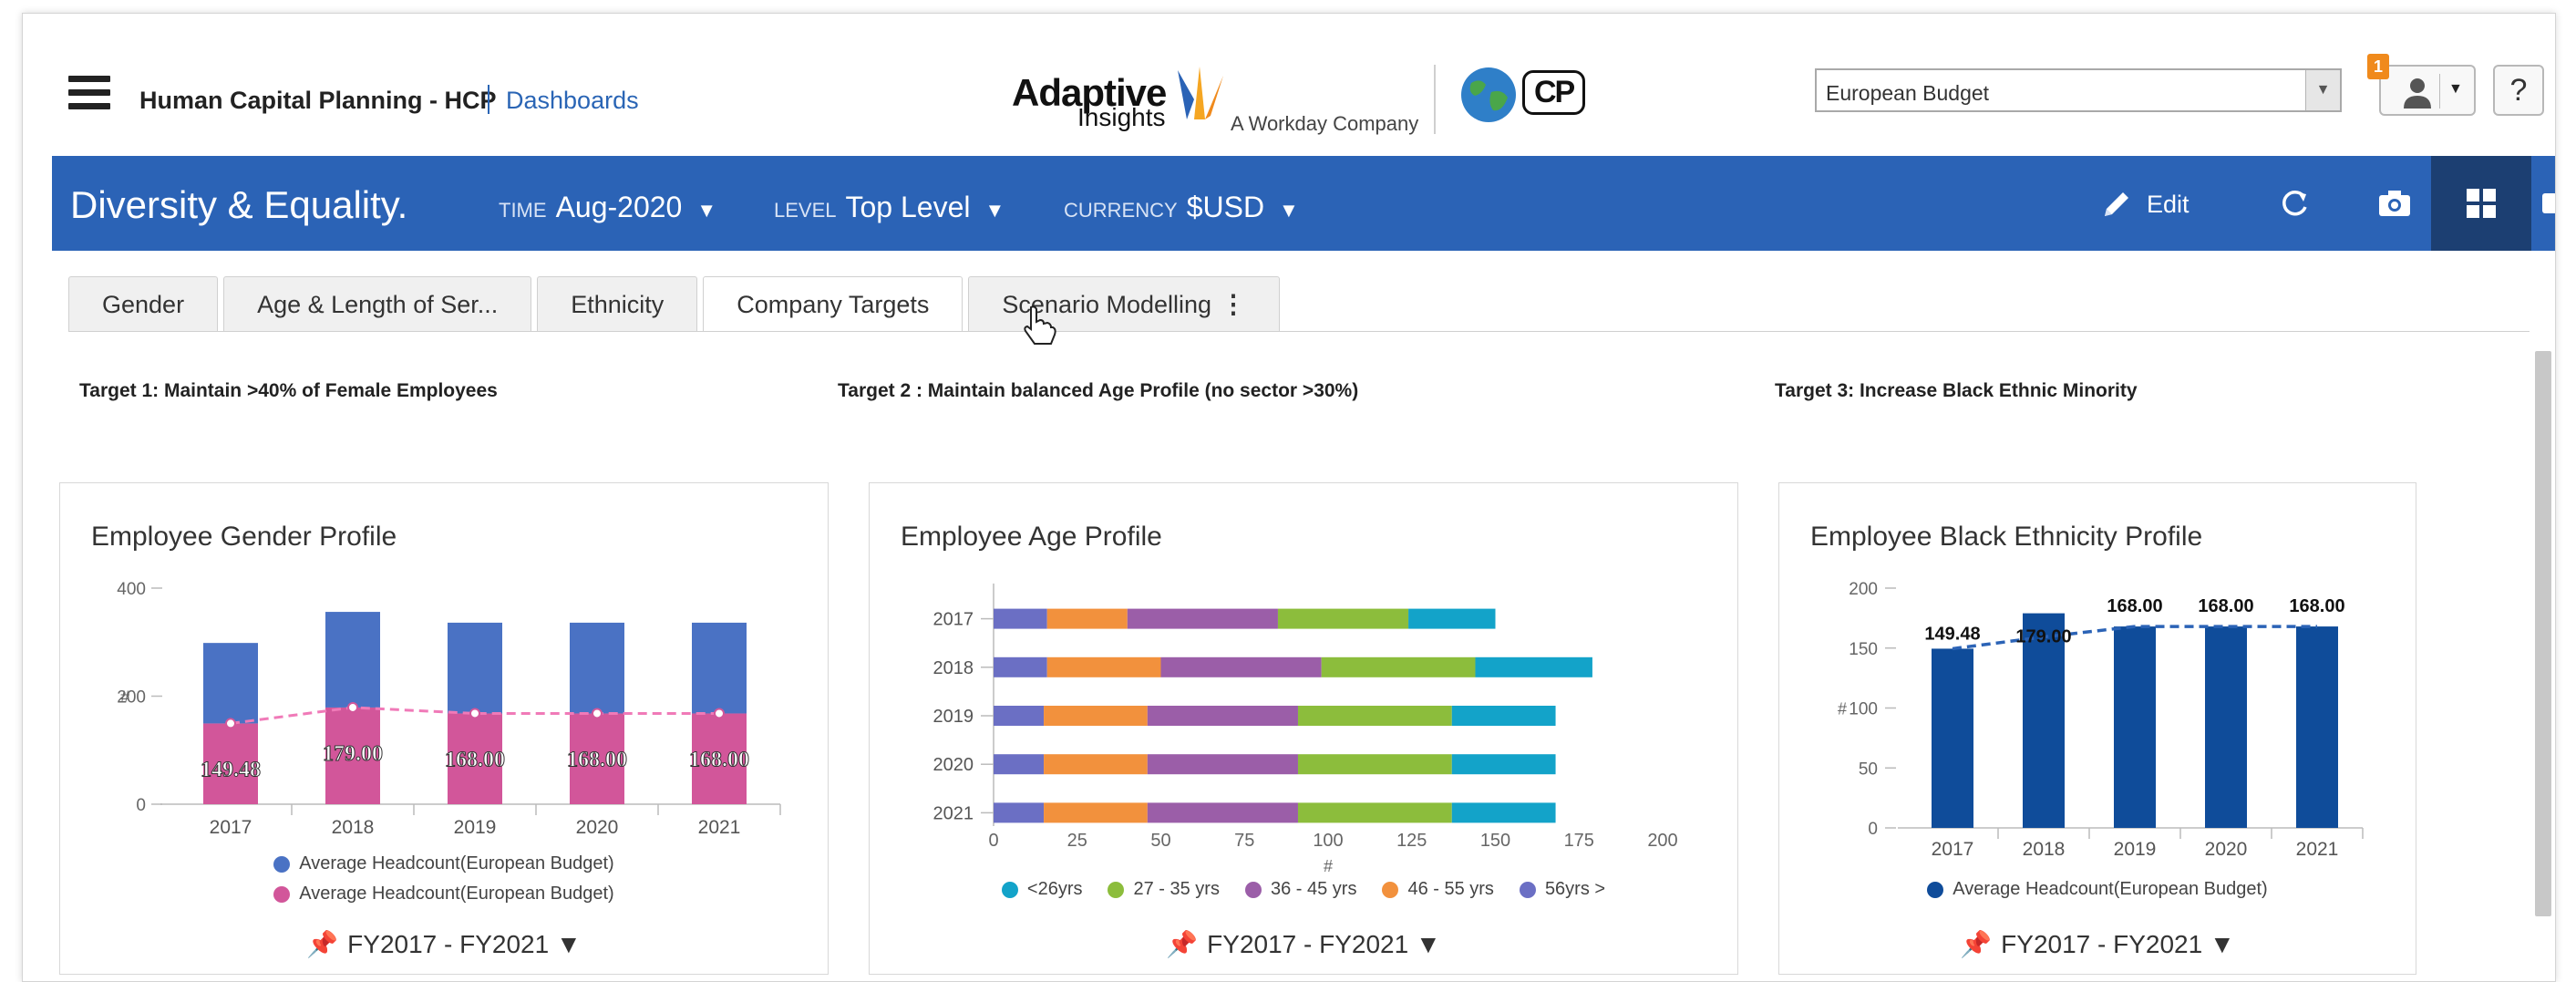 This screenshot has width=2576, height=982. I want to click on chevron-down-icon: ▼, so click(2322, 90).